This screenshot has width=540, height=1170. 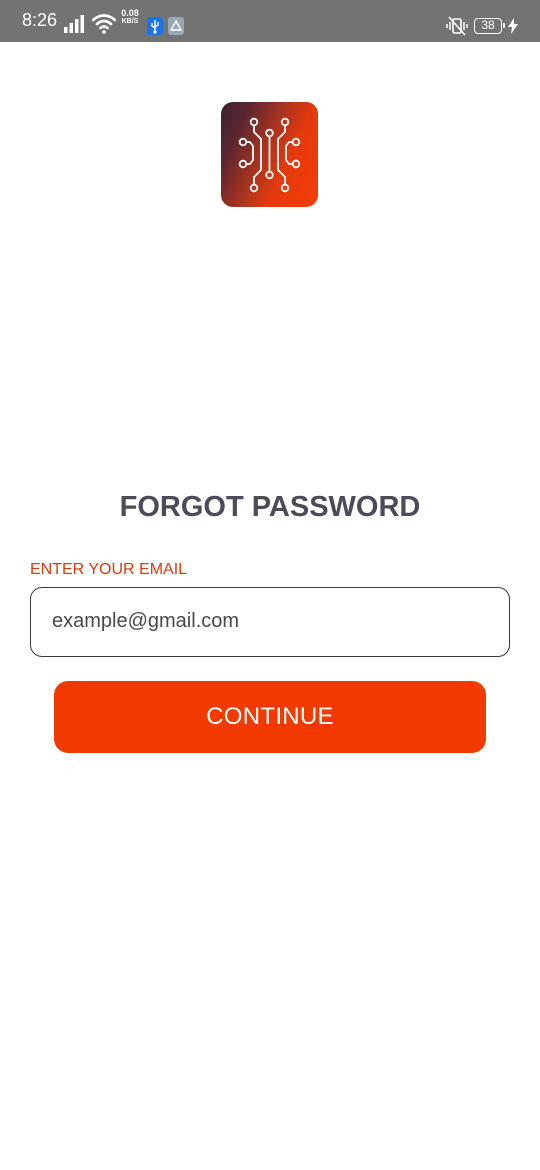 I want to click on wifi-icon, so click(x=104, y=26).